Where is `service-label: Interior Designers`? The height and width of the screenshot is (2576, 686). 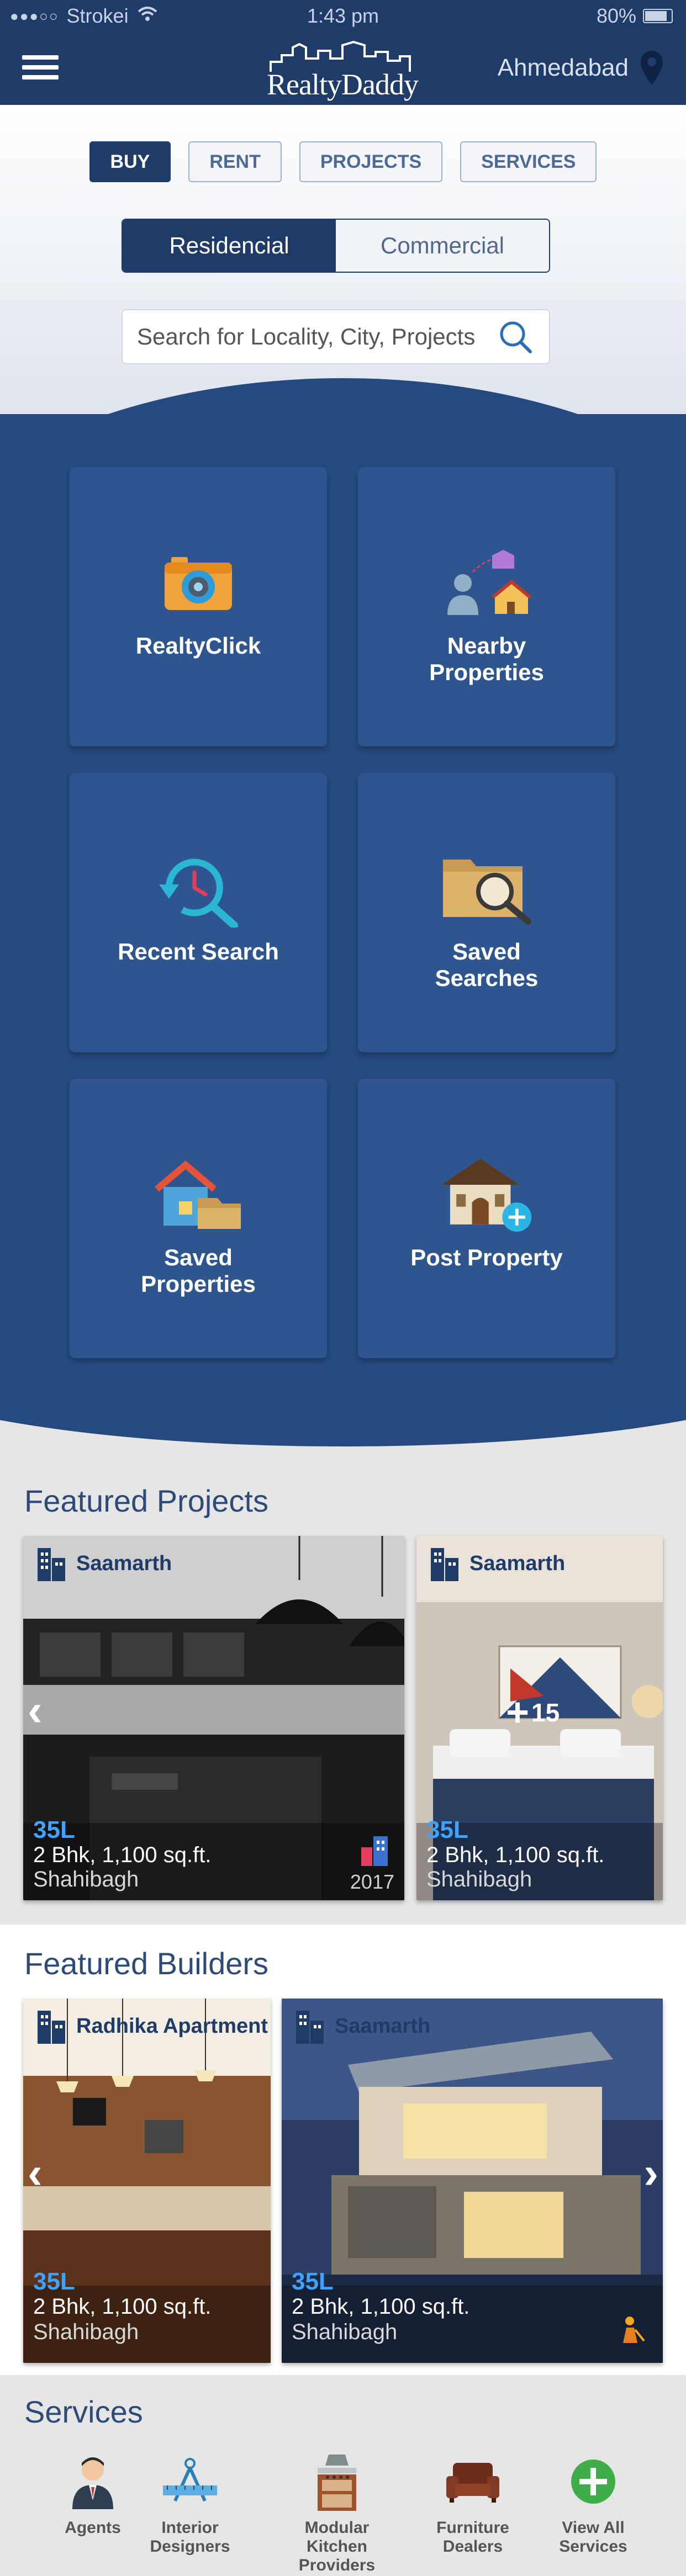 service-label: Interior Designers is located at coordinates (190, 2537).